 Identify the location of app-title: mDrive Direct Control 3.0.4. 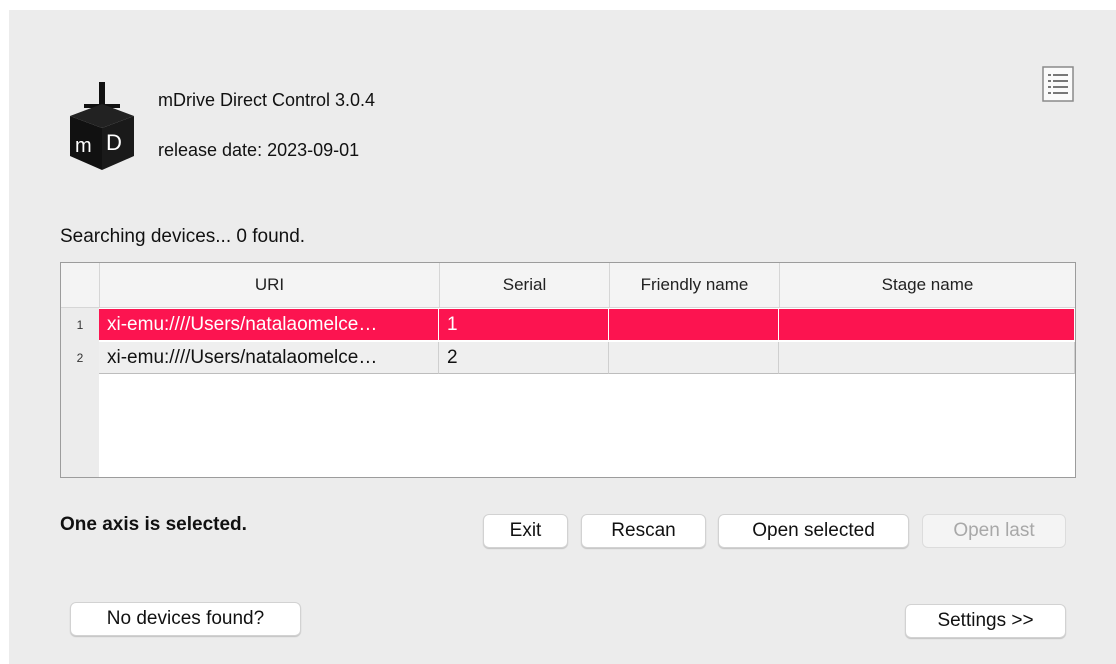
(267, 100).